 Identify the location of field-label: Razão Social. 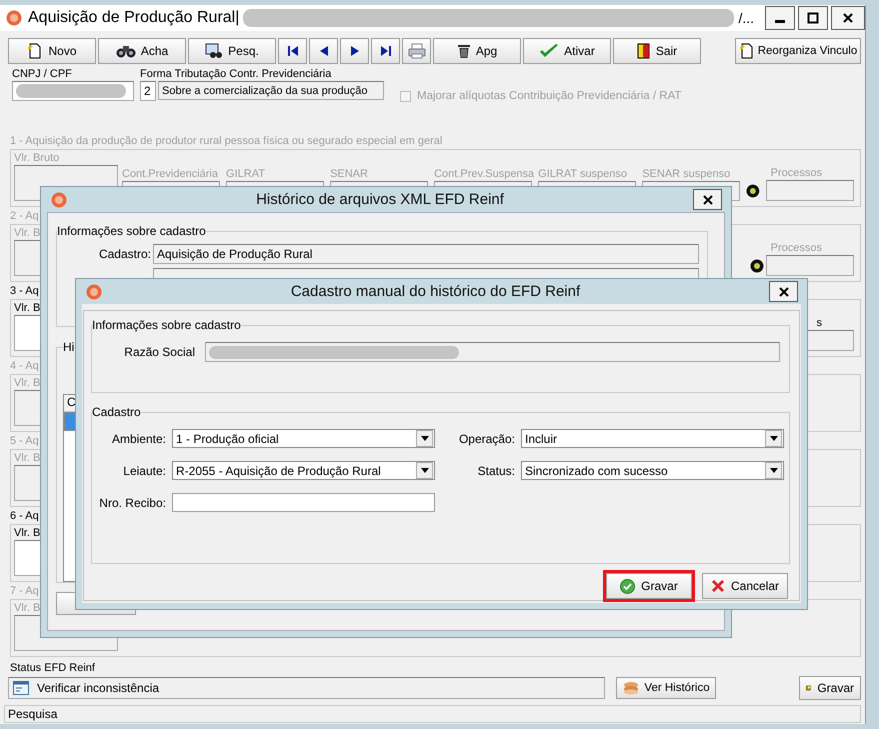
(159, 352).